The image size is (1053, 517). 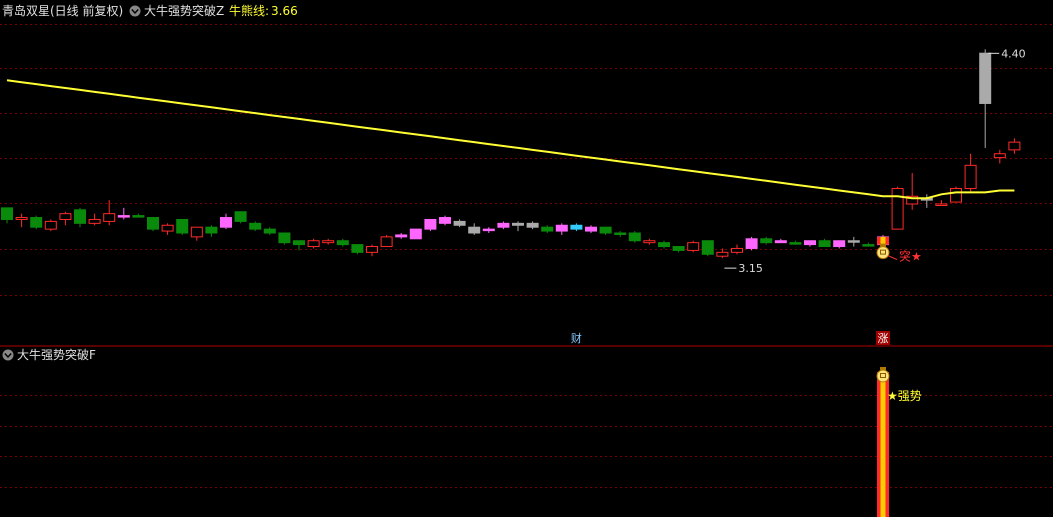 What do you see at coordinates (249, 10) in the screenshot?
I see `value-label: 牛熊线:` at bounding box center [249, 10].